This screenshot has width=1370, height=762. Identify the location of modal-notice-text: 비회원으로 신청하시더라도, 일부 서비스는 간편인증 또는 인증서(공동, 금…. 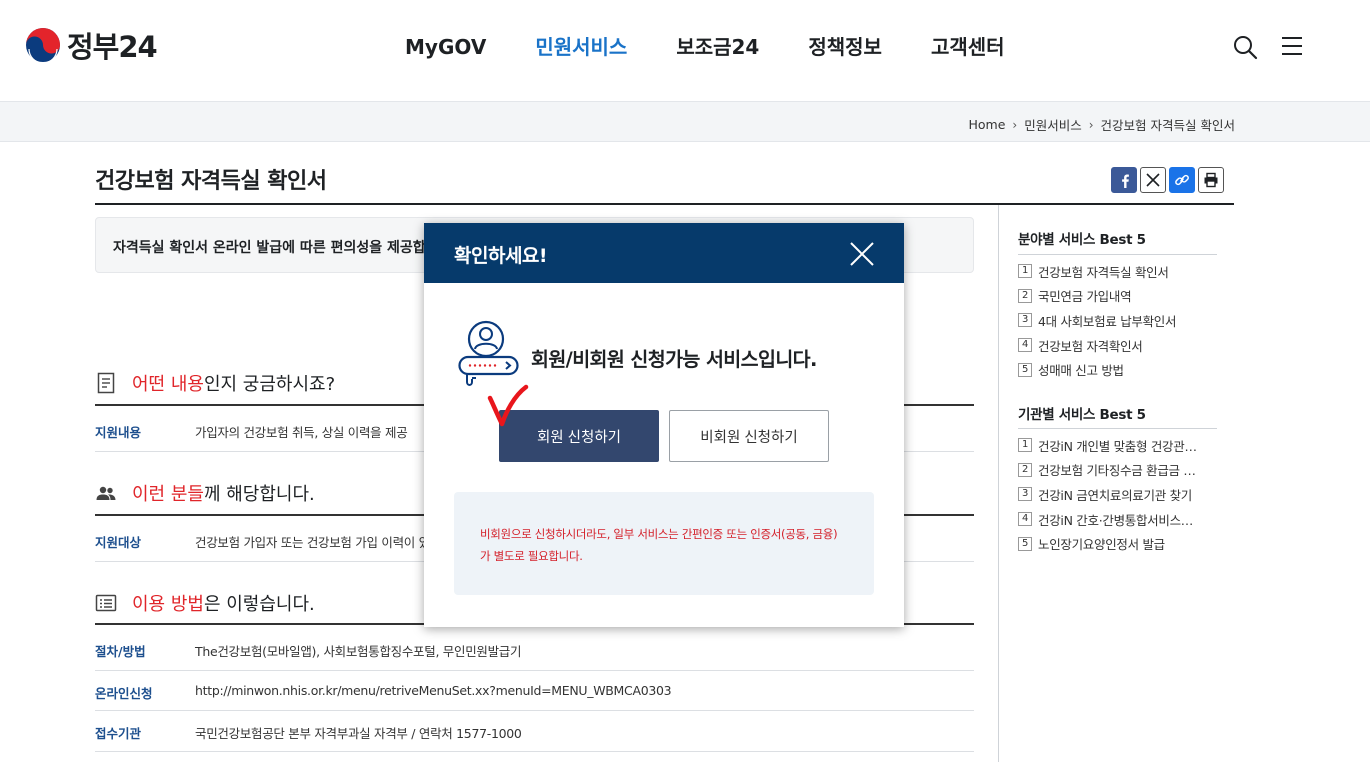
(670, 545).